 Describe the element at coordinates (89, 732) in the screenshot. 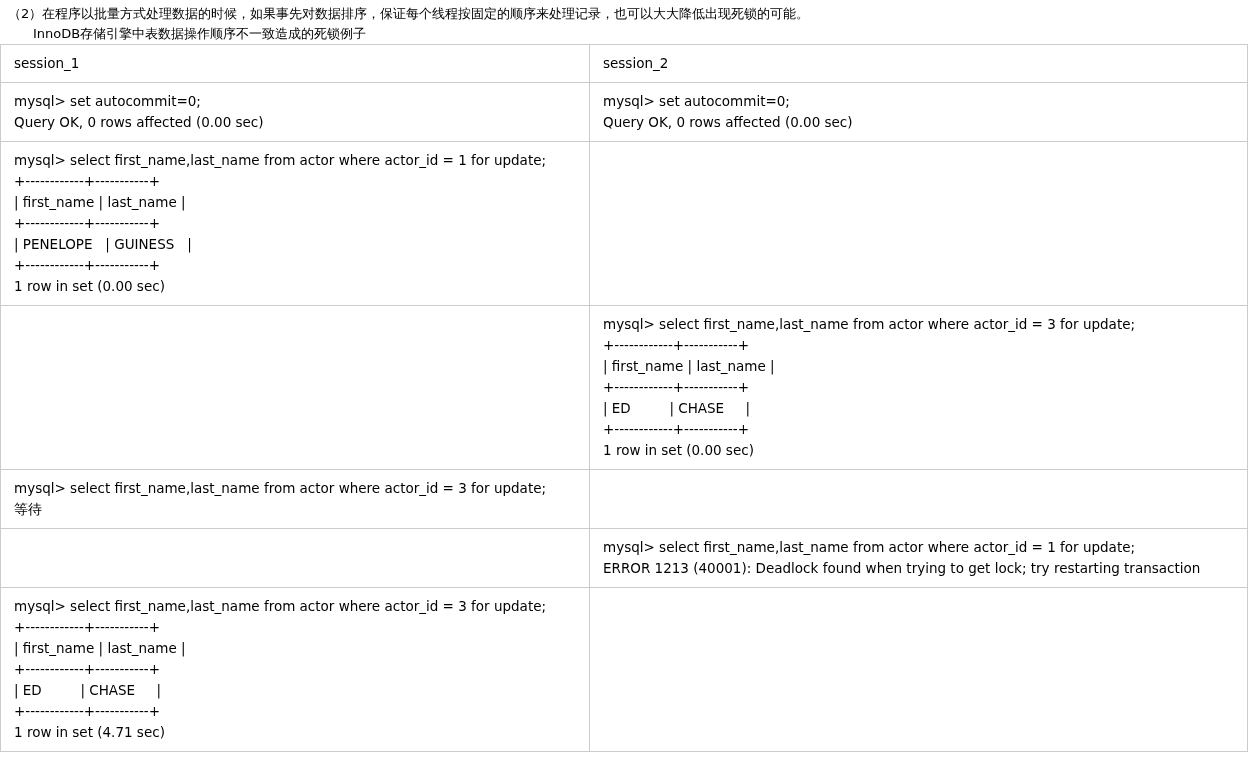

I see `code-line: 1 row in set (4.71 sec)` at that location.